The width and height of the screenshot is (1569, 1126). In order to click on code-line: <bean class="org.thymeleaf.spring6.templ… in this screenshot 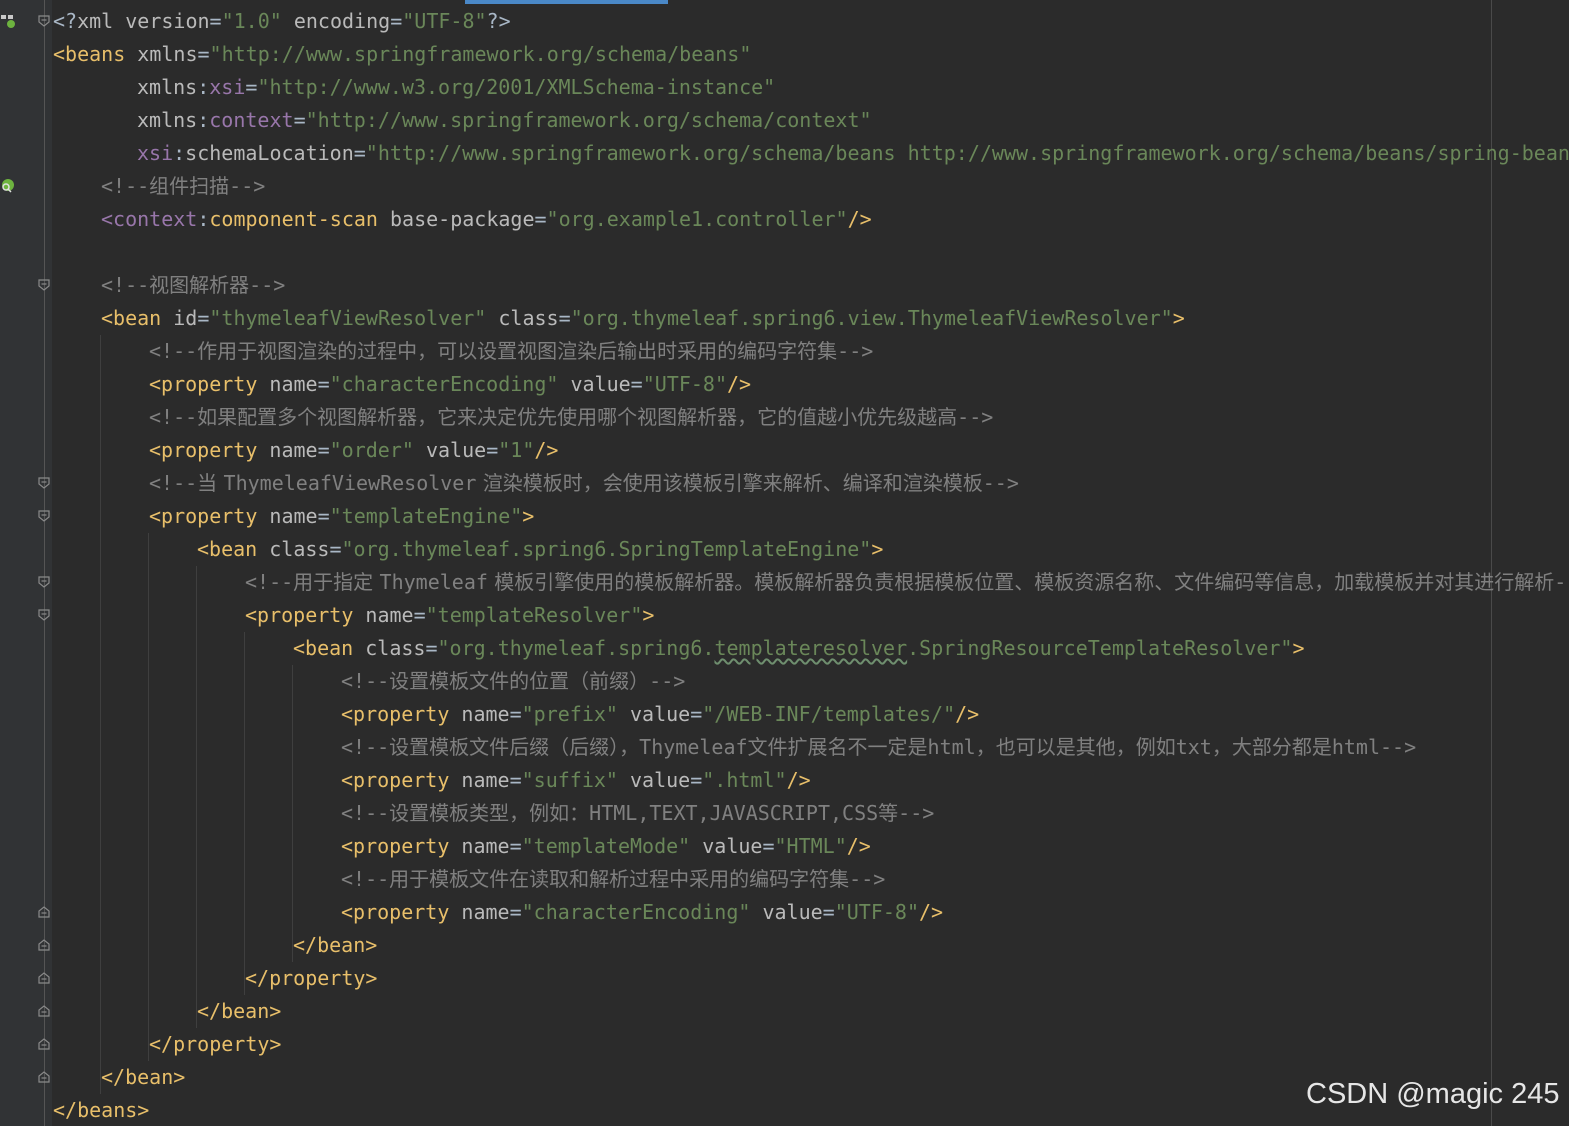, I will do `click(784, 648)`.